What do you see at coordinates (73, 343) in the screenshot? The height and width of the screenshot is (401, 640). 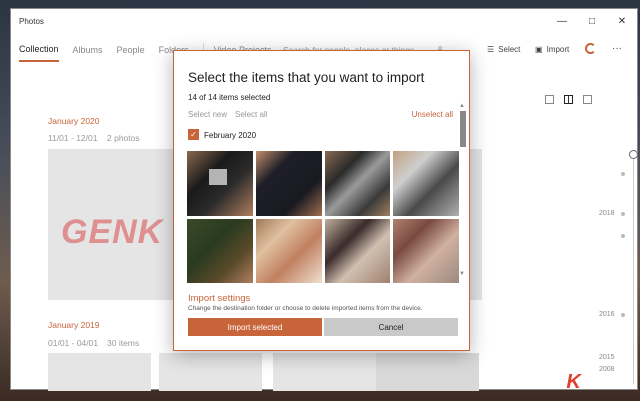 I see `group-range-label: 01/01 - 04/01` at bounding box center [73, 343].